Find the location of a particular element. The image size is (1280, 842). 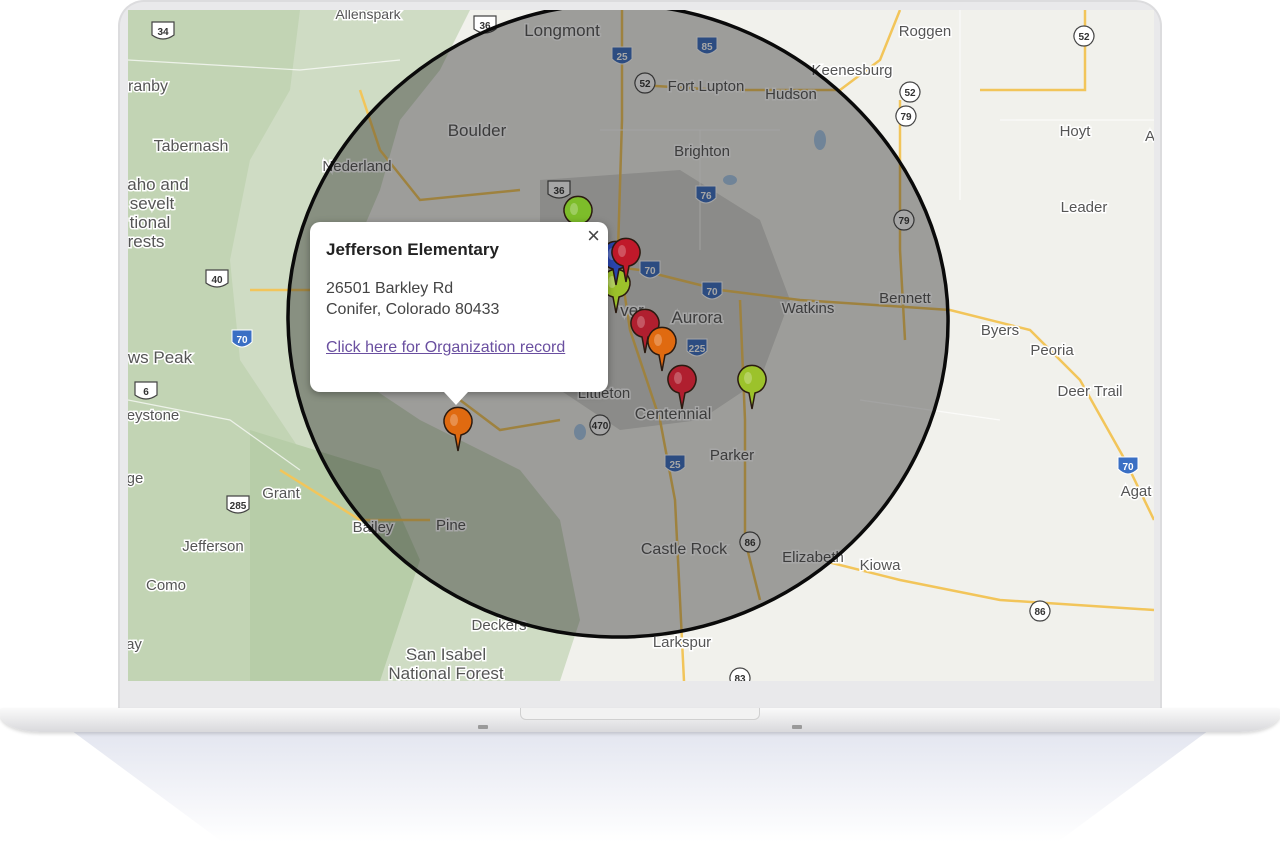

highway-number: 34 is located at coordinates (163, 32).